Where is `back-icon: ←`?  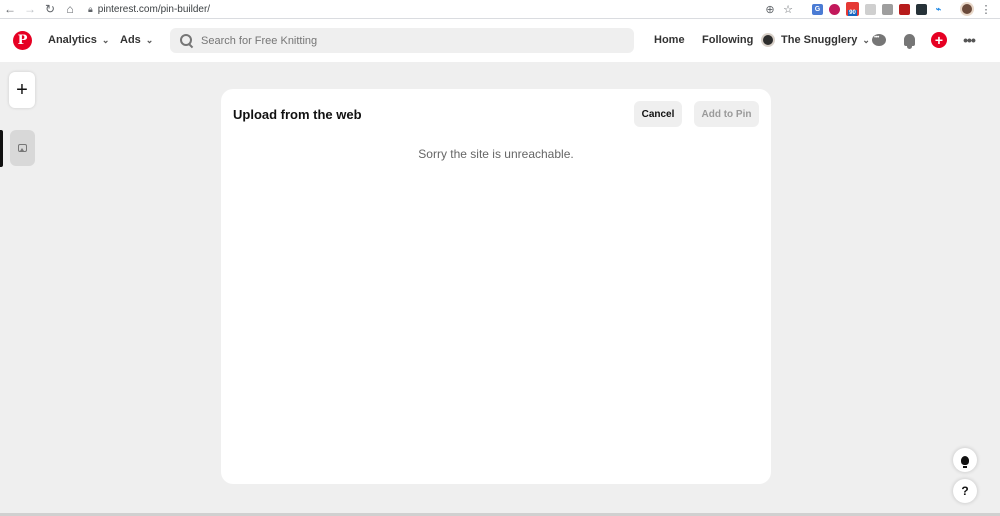 back-icon: ← is located at coordinates (10, 9).